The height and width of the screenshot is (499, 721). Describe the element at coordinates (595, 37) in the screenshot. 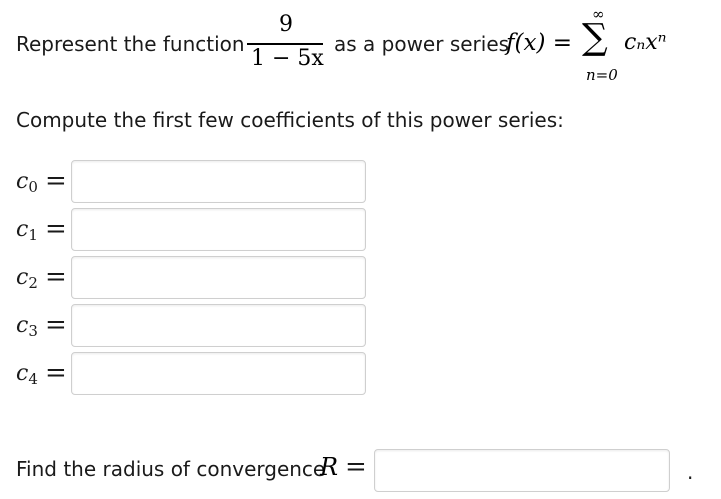

I see `sigma-symbol: ∑` at that location.